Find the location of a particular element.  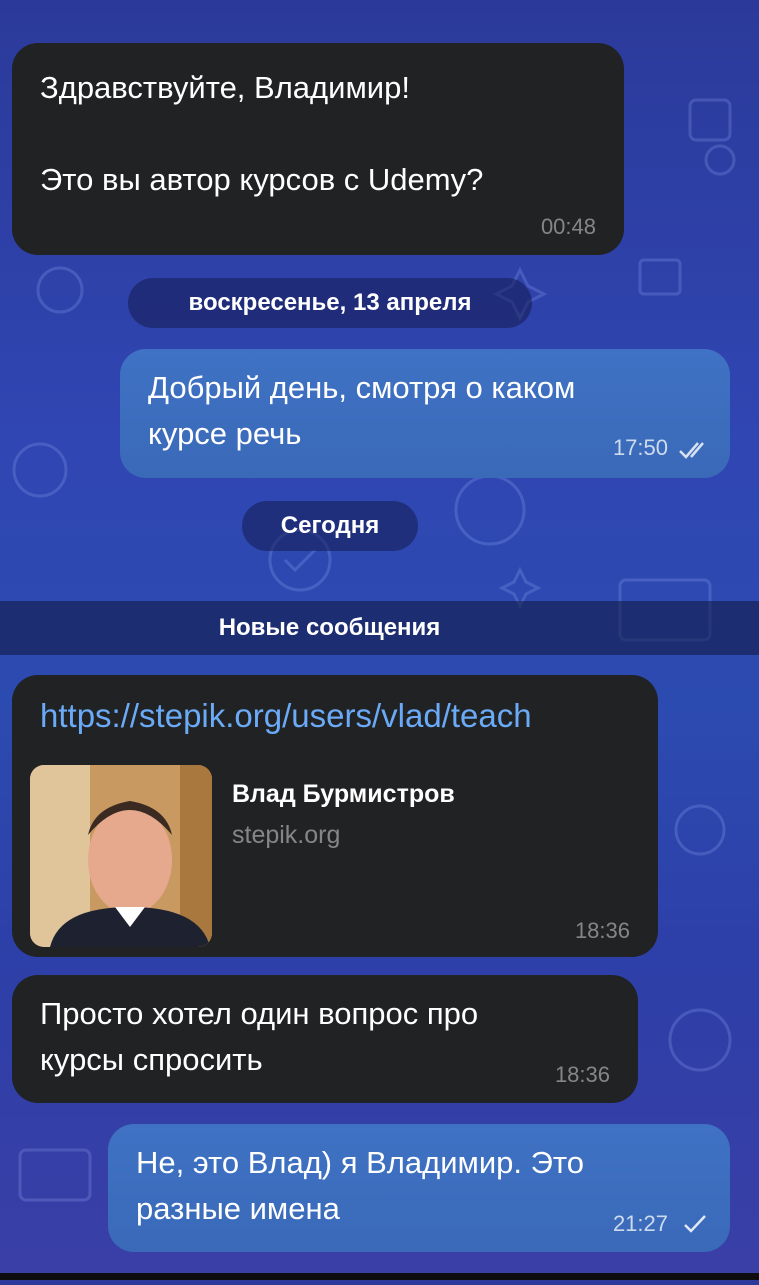

new-messages-label: Новые сообщения is located at coordinates (329, 627).